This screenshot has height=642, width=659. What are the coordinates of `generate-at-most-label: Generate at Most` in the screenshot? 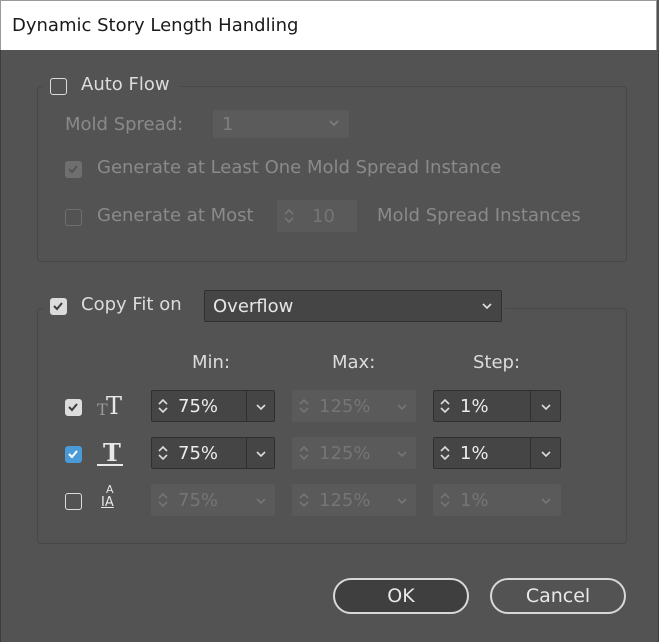 It's located at (175, 215).